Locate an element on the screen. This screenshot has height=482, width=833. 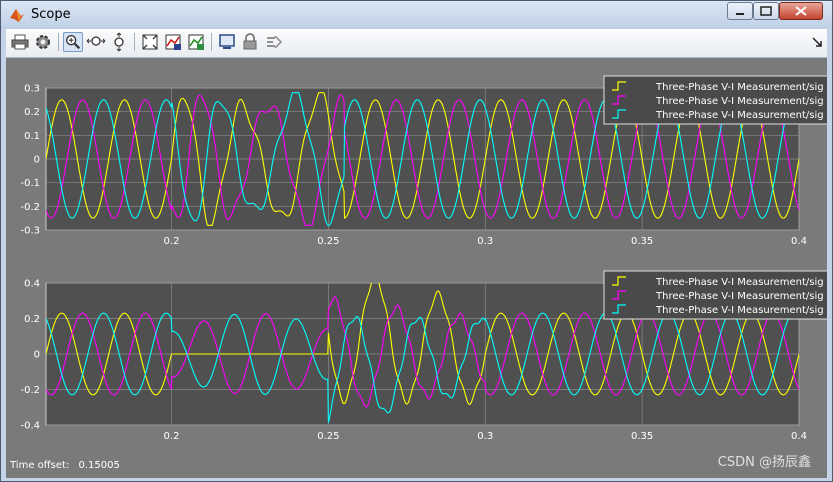
minimize-icon is located at coordinates (740, 14).